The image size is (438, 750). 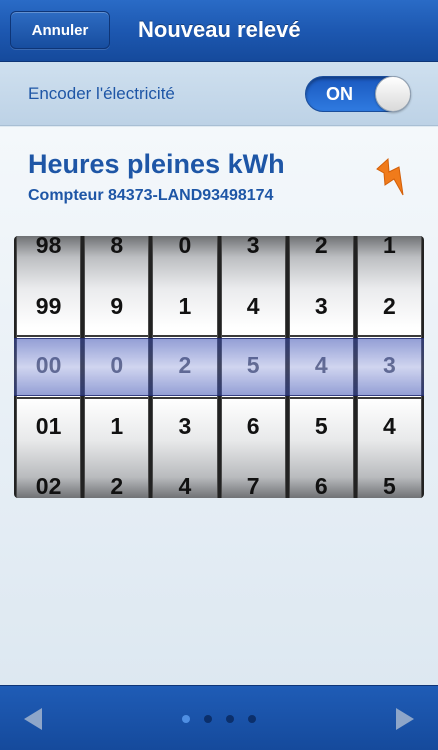 What do you see at coordinates (48, 426) in the screenshot?
I see `wheel-digit: 01` at bounding box center [48, 426].